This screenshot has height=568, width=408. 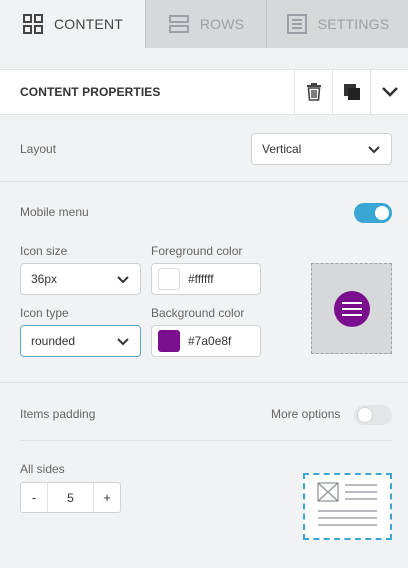 I want to click on content-properties-header: CONTENT PROPERTIES, so click(x=204, y=92).